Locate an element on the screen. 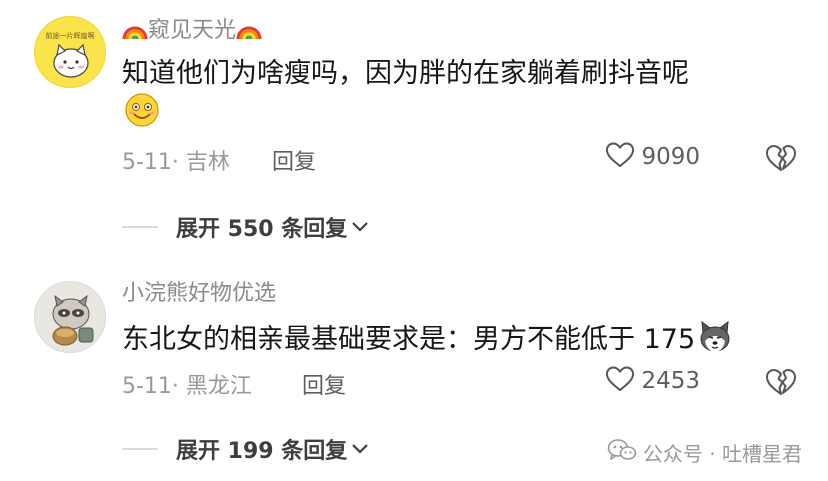 The image size is (828, 481). expand-replies-button: 展开 550 条回复 is located at coordinates (245, 227).